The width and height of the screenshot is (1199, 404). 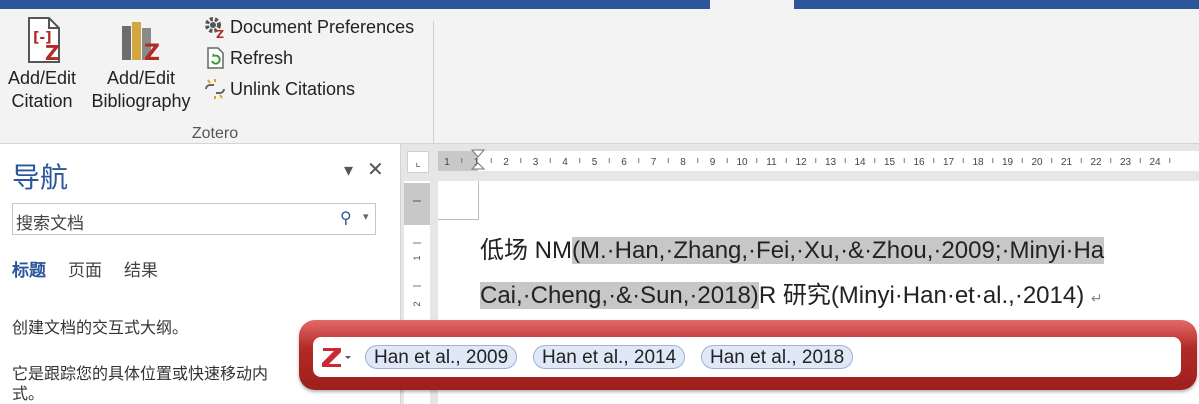 What do you see at coordinates (860, 162) in the screenshot?
I see `ruler-label: 14` at bounding box center [860, 162].